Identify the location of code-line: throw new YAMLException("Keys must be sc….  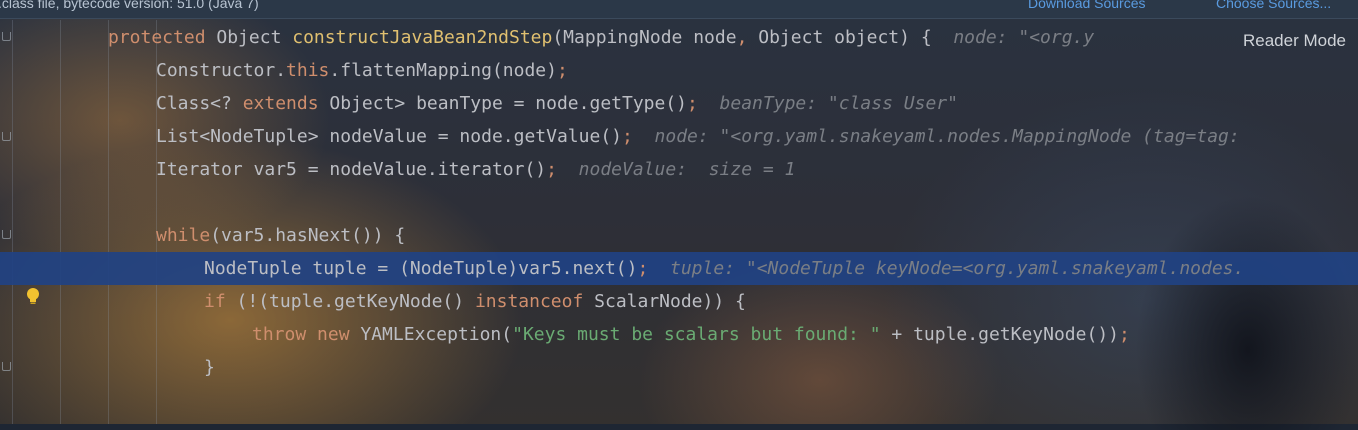
(679, 334).